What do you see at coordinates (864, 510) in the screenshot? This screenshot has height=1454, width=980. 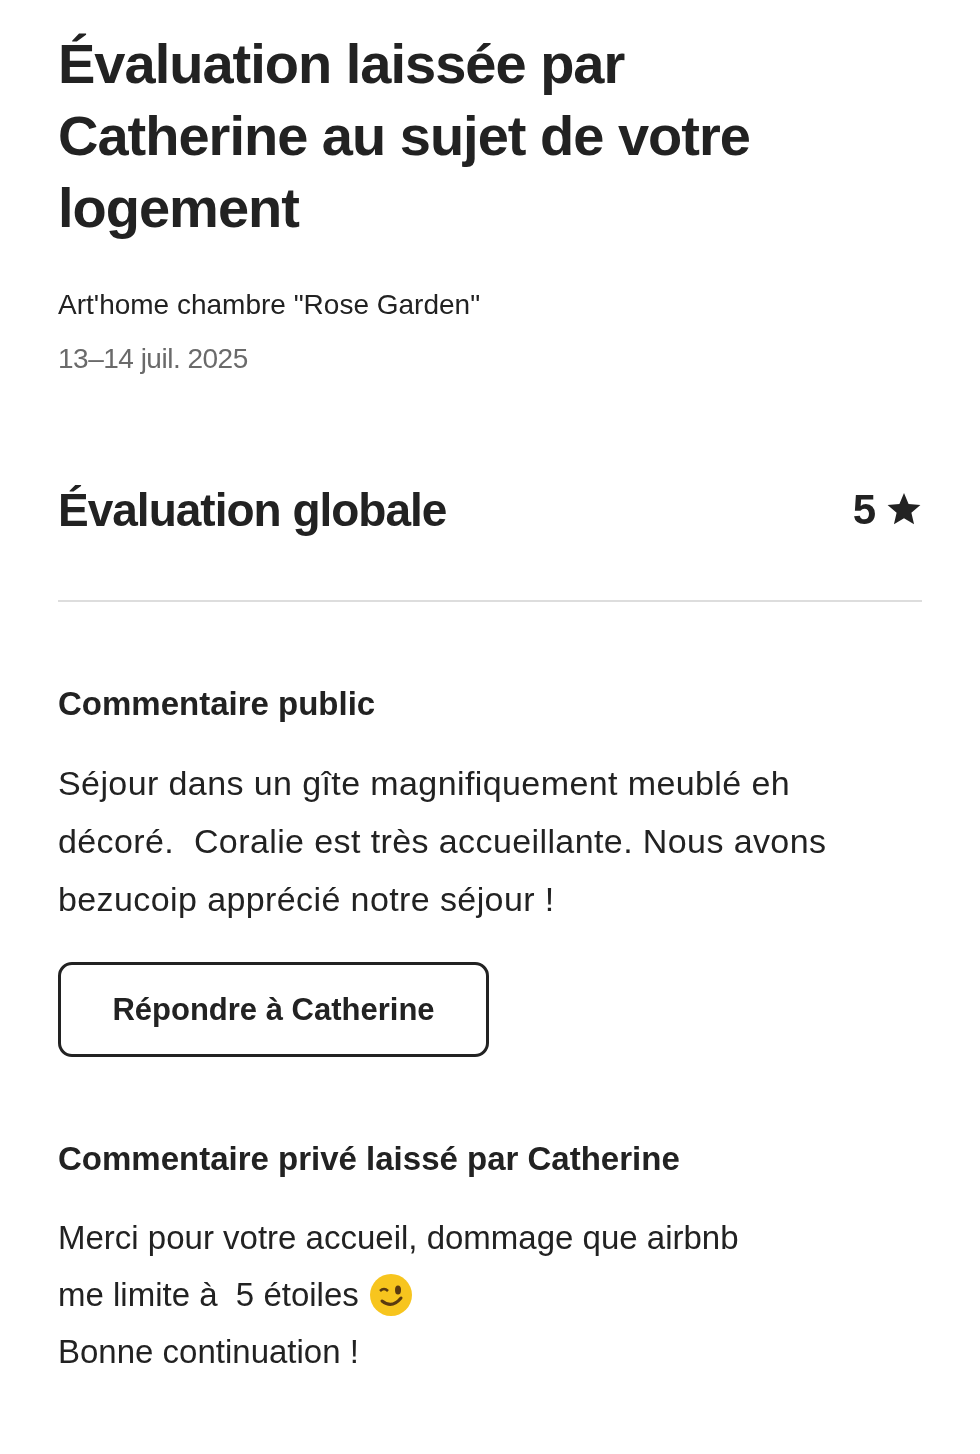 I see `rating-value: 5` at bounding box center [864, 510].